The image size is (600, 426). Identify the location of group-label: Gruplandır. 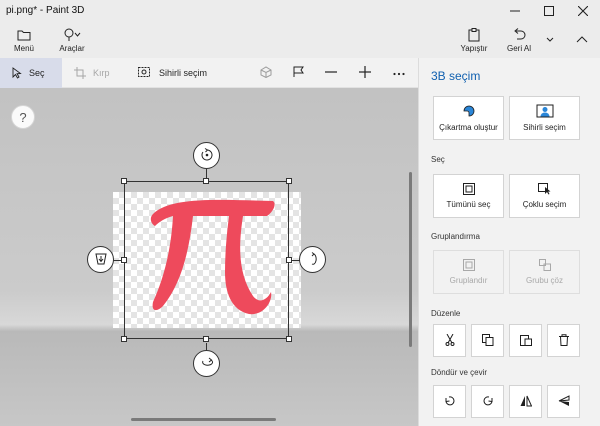
(468, 280).